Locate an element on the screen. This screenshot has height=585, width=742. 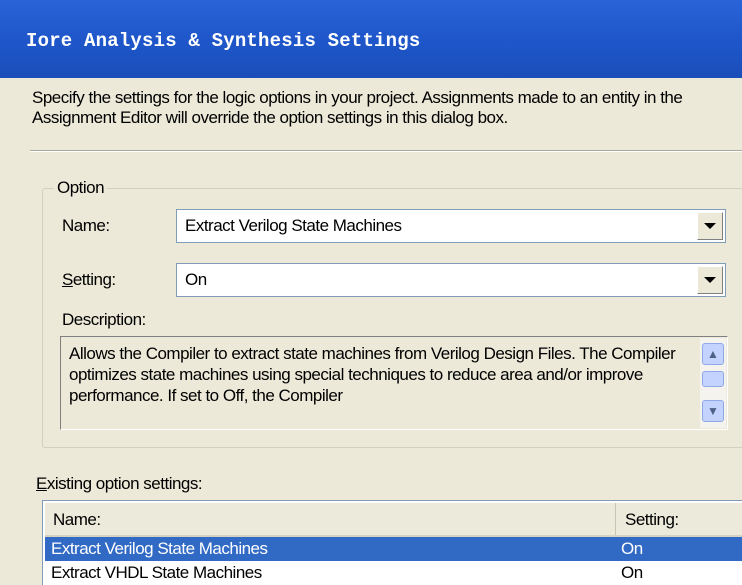
setting-combobox-value: On is located at coordinates (196, 279).